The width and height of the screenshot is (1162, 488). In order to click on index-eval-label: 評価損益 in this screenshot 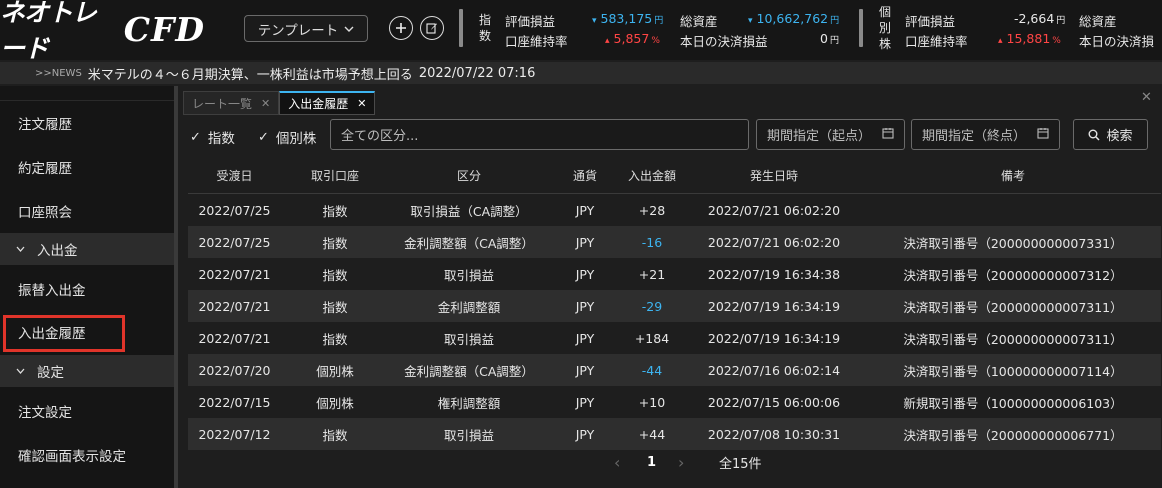, I will do `click(530, 21)`.